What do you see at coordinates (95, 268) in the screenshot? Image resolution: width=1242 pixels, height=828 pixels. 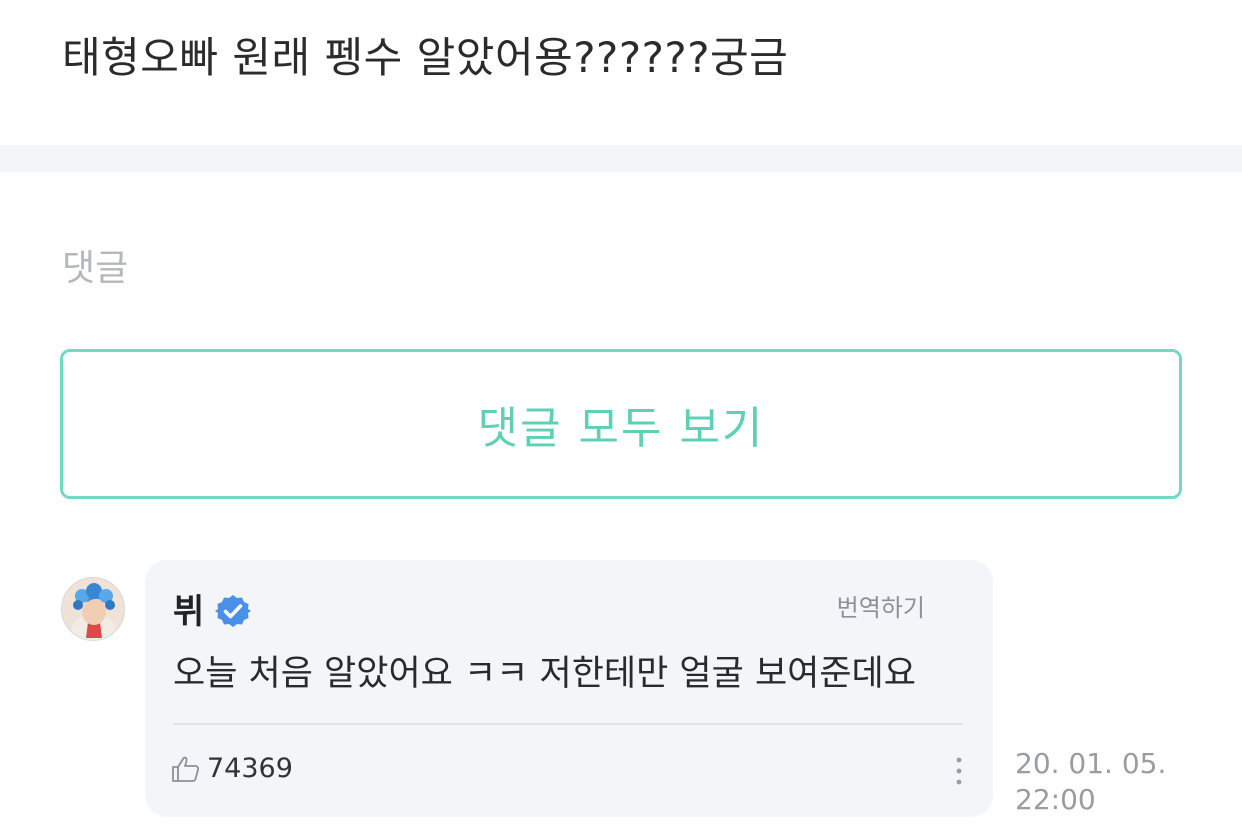 I see `comments-heading: 댓글` at bounding box center [95, 268].